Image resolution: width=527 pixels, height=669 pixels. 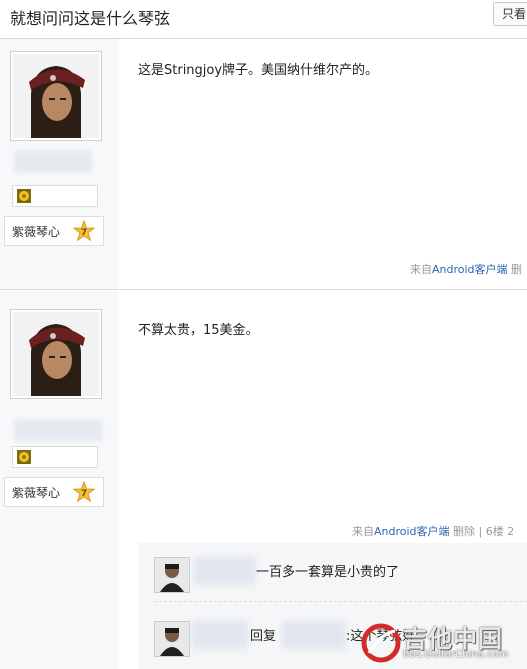 What do you see at coordinates (456, 654) in the screenshot?
I see `watermark-url: bbs.GuitarChina.com` at bounding box center [456, 654].